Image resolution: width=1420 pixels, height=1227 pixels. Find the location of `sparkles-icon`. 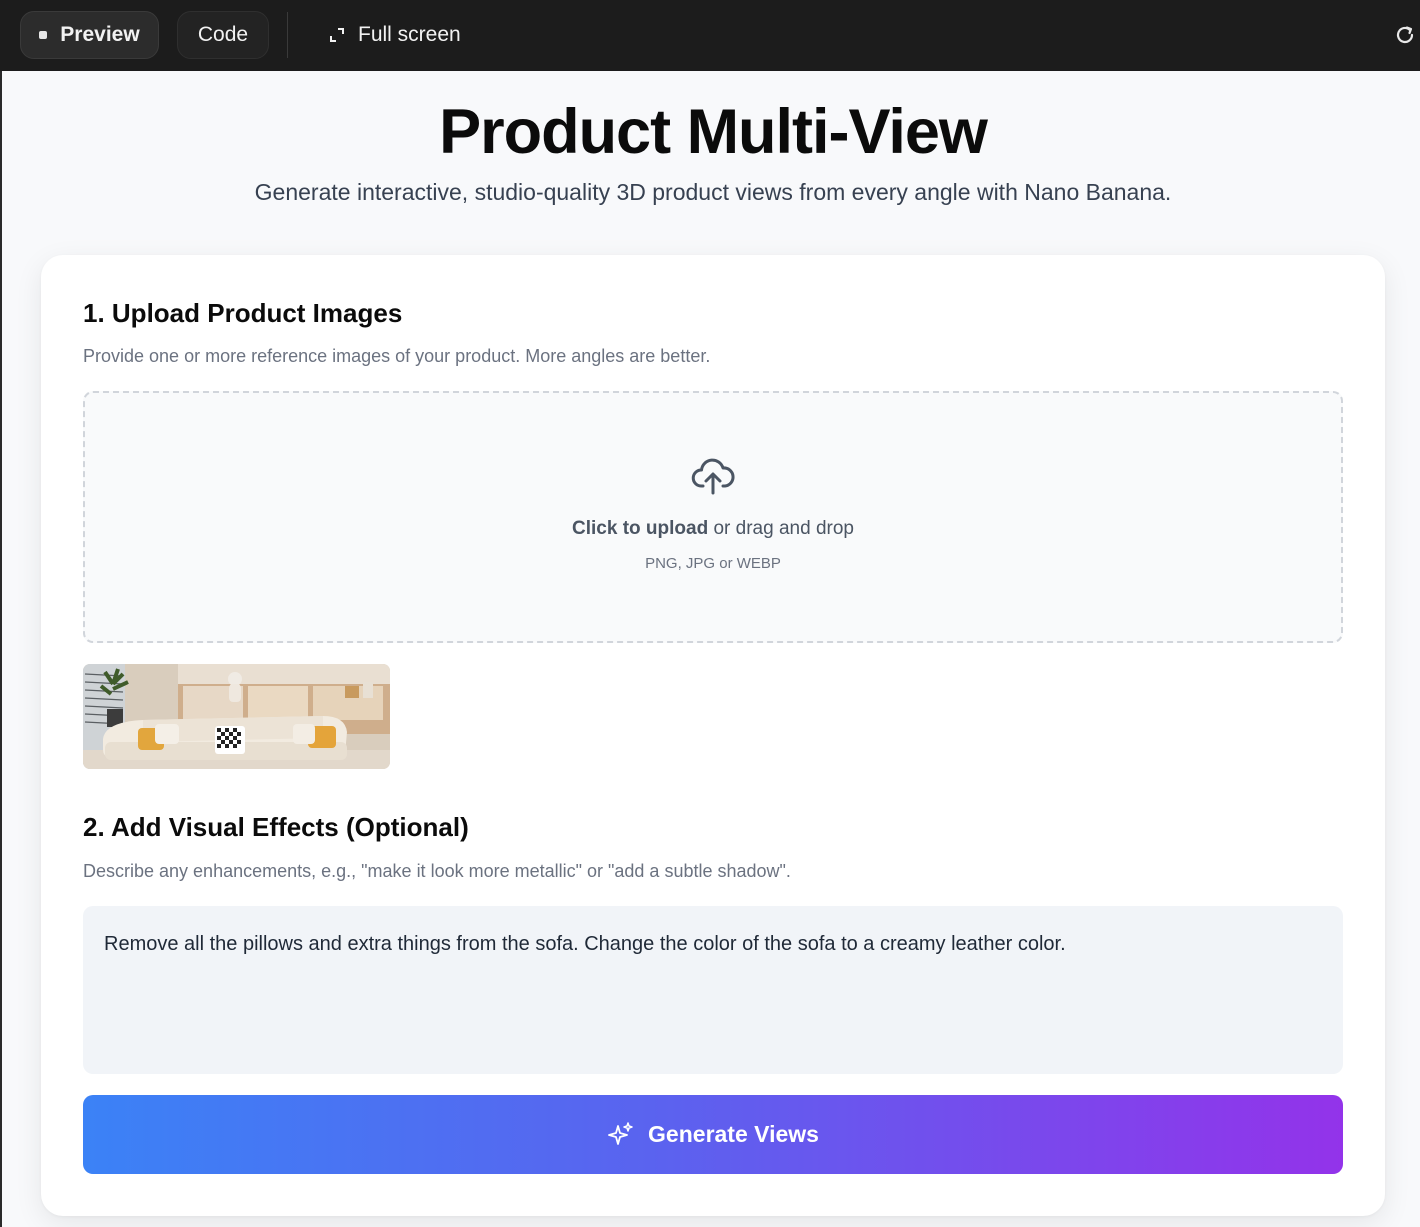

sparkles-icon is located at coordinates (620, 1133).